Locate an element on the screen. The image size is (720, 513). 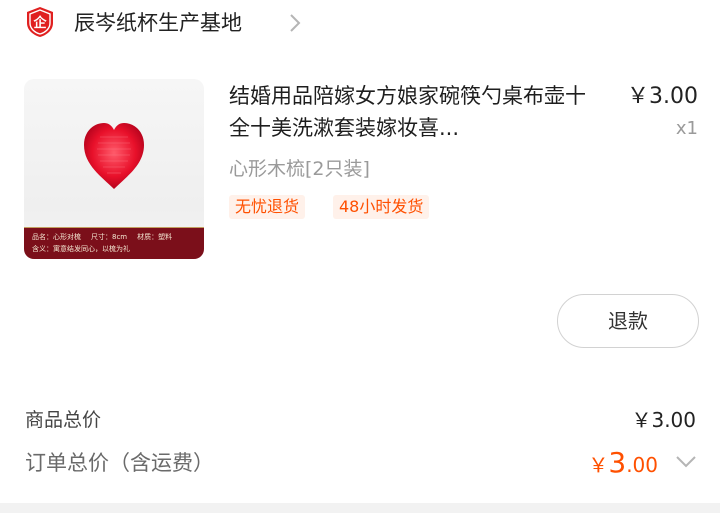
shop-header: 企 辰岑纸杯生产基地 is located at coordinates (360, 24).